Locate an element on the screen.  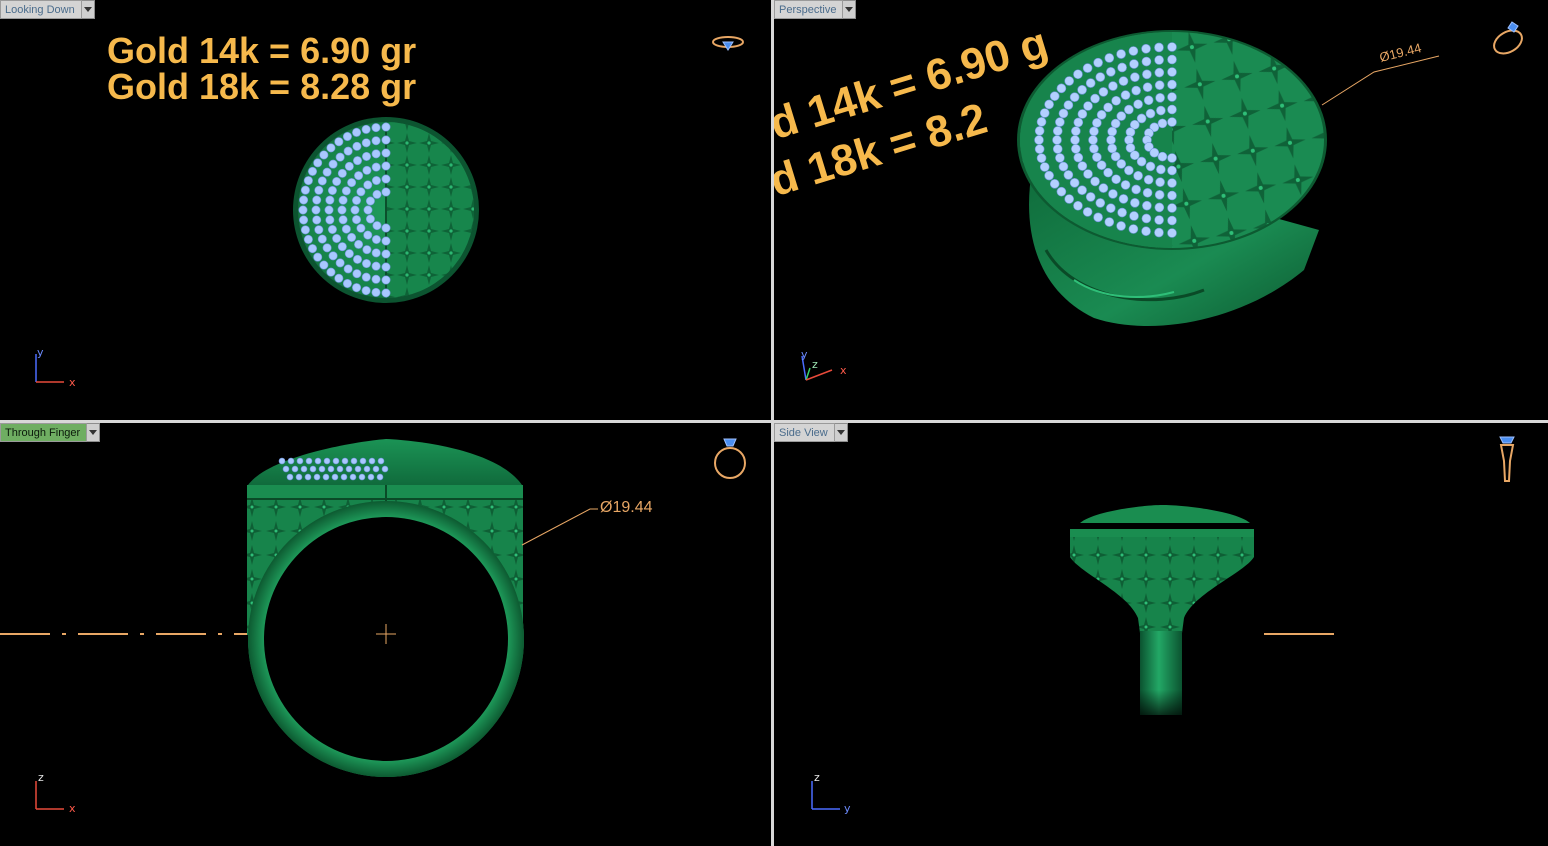
axis-label-y: y is located at coordinates (847, 808).